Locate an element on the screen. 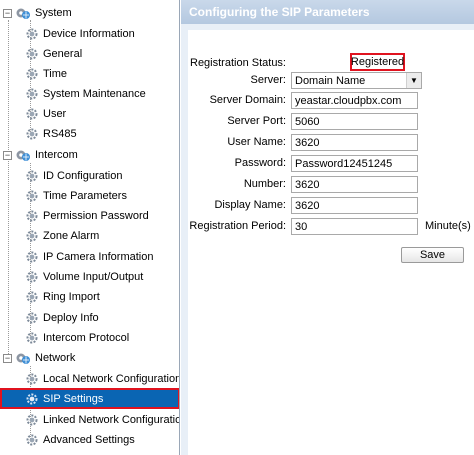  sidebar-item-label: Linked Network Configuration is located at coordinates (111, 419).